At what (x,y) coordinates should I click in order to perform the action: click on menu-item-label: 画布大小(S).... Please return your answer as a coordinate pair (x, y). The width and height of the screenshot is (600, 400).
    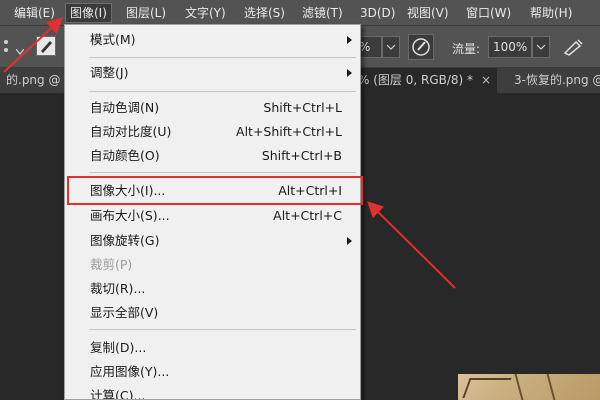
    Looking at the image, I should click on (130, 215).